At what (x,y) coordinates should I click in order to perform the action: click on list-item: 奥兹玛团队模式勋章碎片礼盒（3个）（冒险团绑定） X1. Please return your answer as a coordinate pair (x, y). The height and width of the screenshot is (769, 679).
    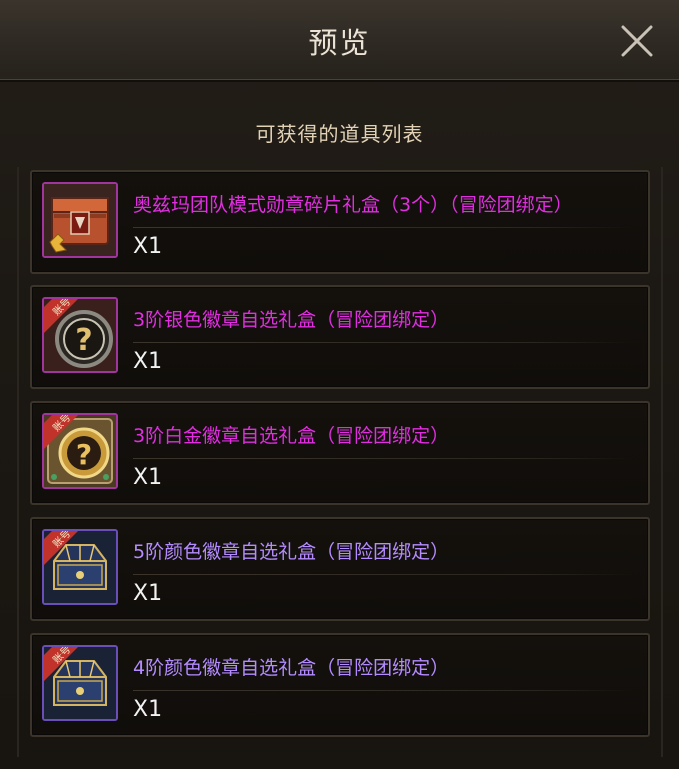
    Looking at the image, I should click on (340, 222).